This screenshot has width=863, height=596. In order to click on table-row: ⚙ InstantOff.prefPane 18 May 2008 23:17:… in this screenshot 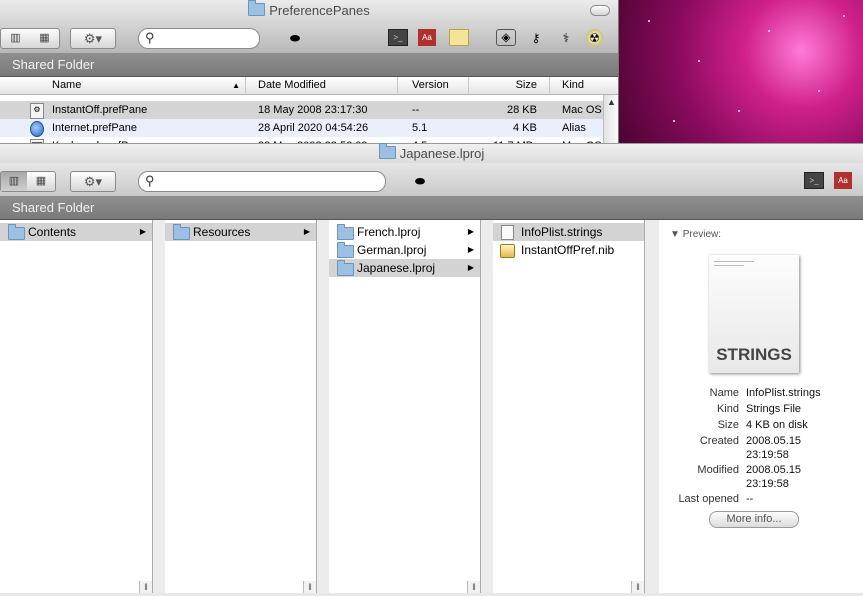, I will do `click(302, 110)`.